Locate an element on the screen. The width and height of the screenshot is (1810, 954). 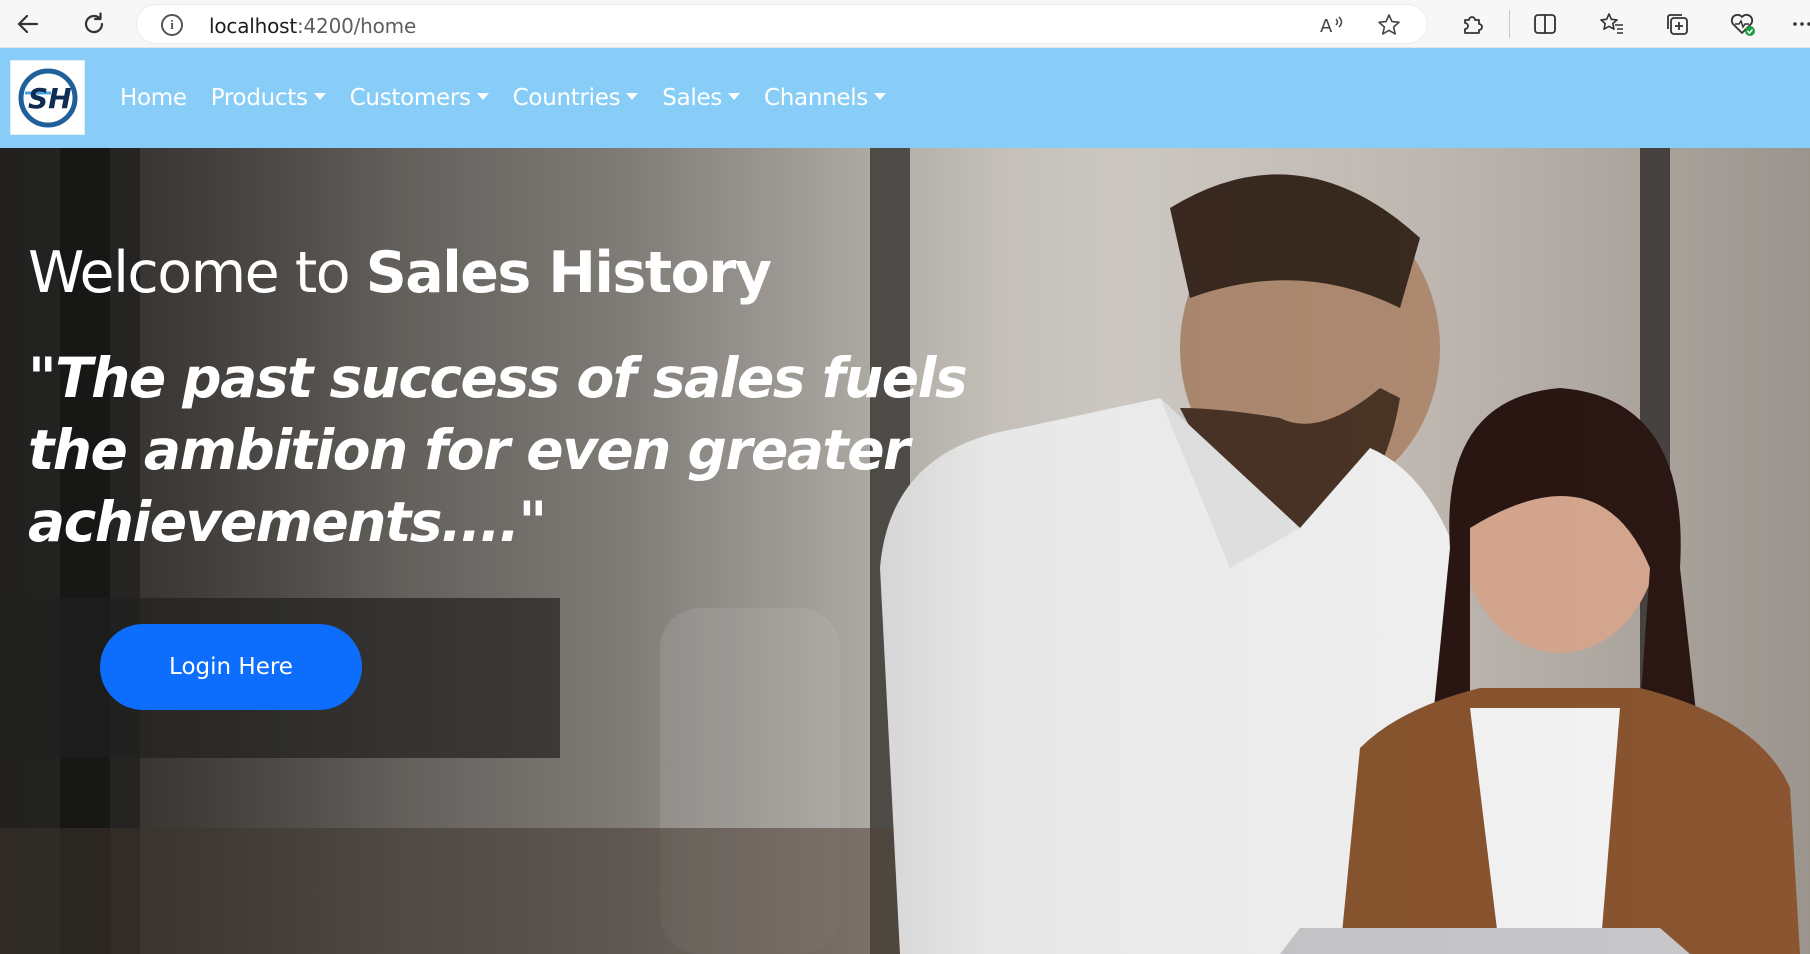
nav-item-label: Sales is located at coordinates (692, 98).